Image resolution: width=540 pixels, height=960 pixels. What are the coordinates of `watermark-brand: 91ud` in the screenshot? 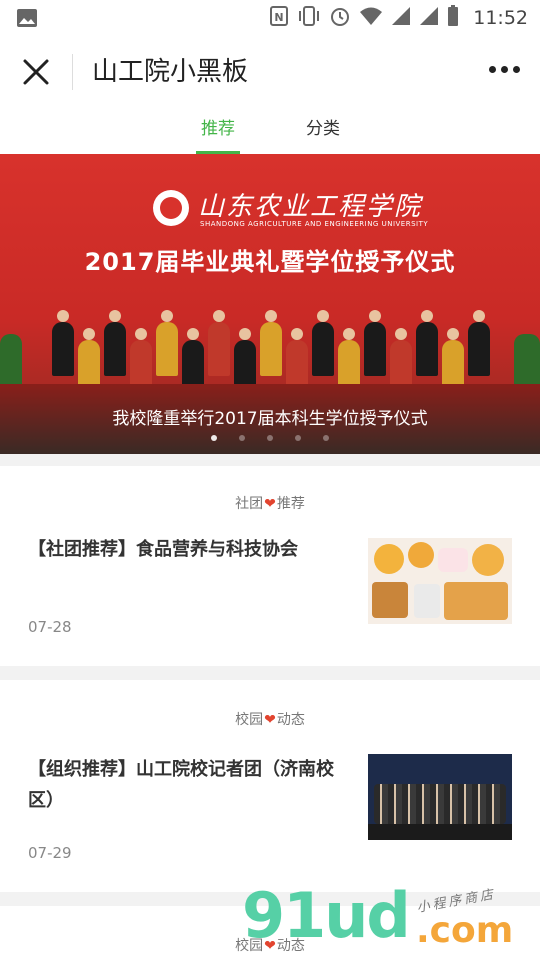 It's located at (326, 915).